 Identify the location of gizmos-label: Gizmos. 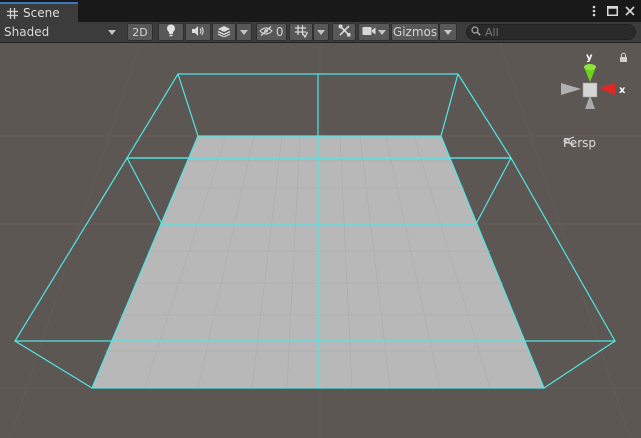
(415, 32).